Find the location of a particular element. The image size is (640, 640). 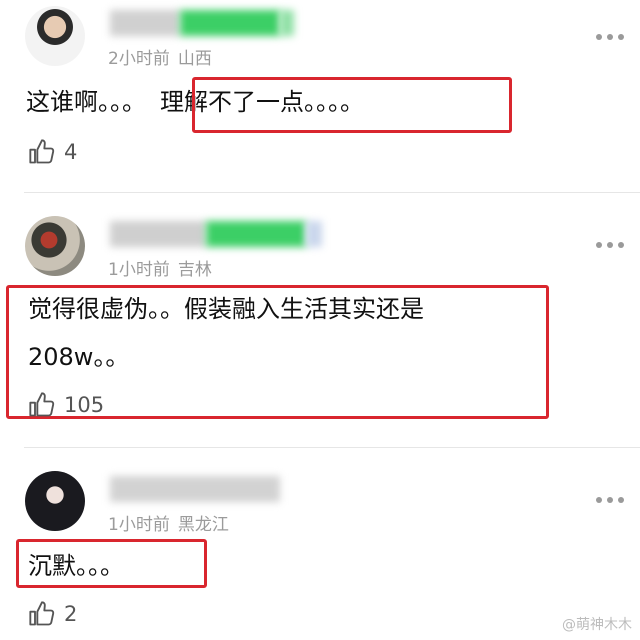

comment-meta: 1小时前 黑龙江 is located at coordinates (168, 522).